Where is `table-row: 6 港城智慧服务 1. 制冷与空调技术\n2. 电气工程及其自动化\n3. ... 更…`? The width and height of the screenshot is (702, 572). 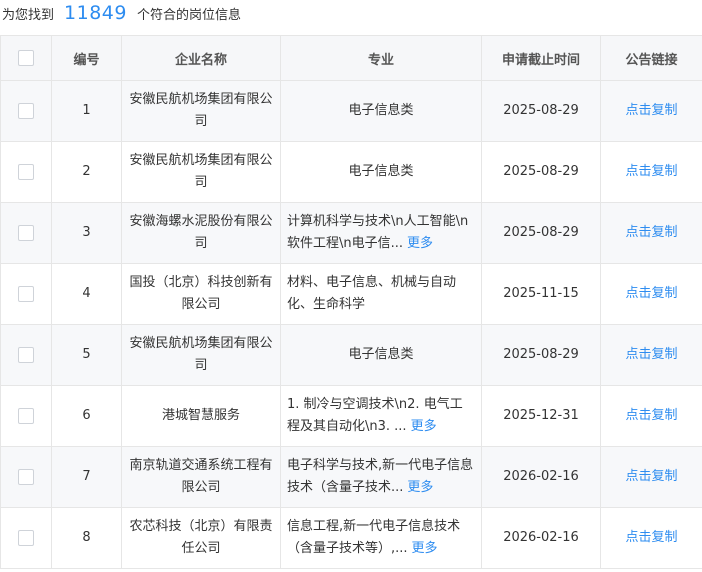 table-row: 6 港城智慧服务 1. 制冷与空调技术\n2. 电气工程及其自动化\n3. ... 更… is located at coordinates (351, 416).